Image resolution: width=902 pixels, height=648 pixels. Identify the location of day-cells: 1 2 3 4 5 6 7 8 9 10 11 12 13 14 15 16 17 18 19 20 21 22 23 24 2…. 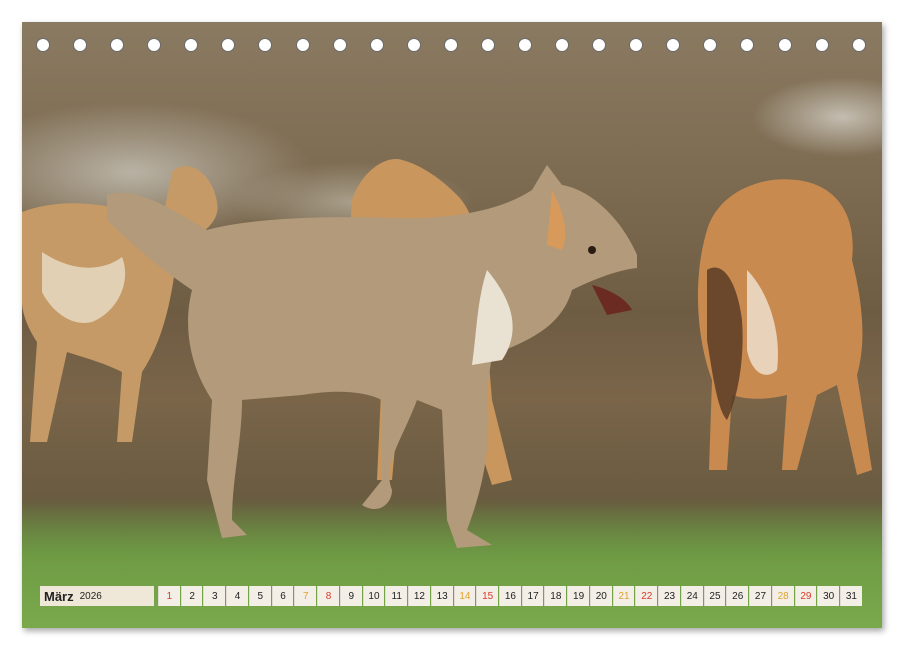
(510, 596).